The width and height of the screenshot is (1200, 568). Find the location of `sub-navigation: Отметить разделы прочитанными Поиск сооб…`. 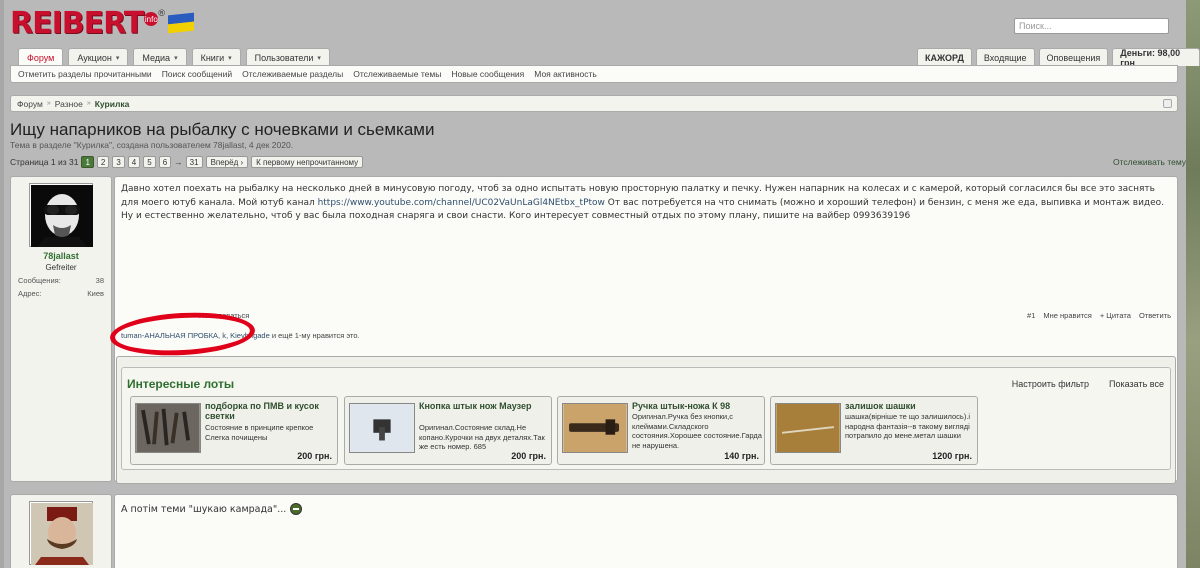

sub-navigation: Отметить разделы прочитанными Поиск сооб… is located at coordinates (594, 74).